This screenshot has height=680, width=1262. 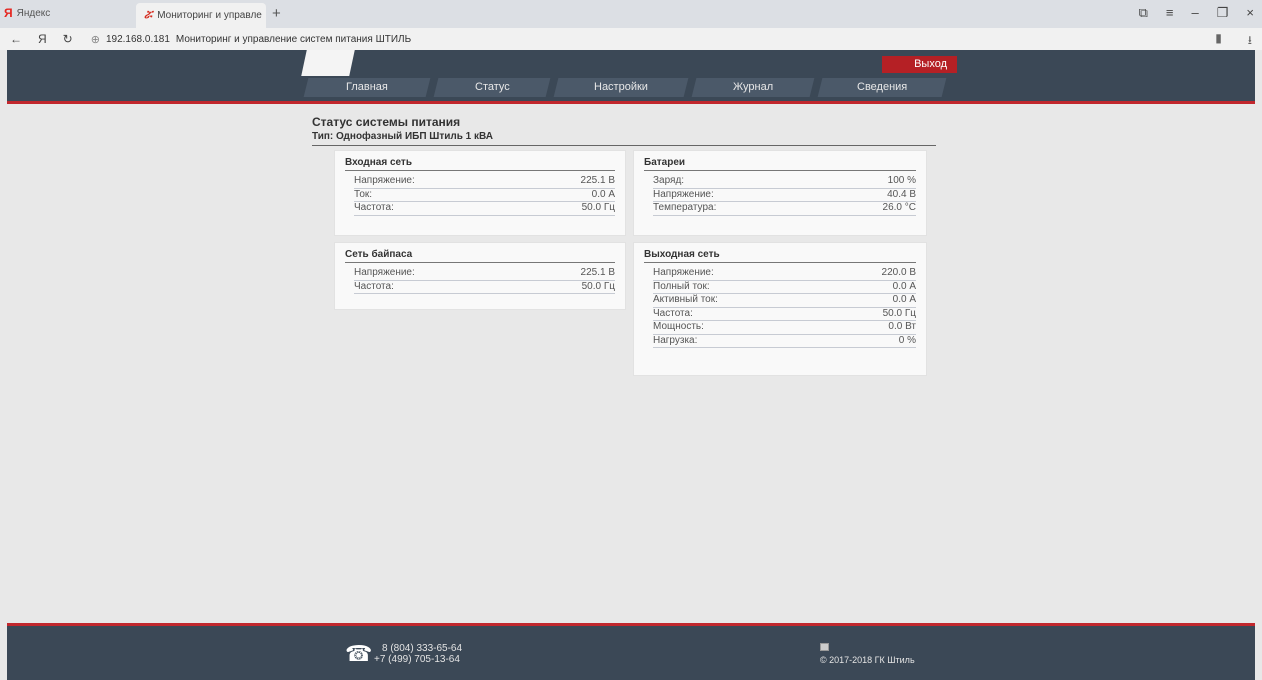 I want to click on row-value: 100 %, so click(x=901, y=180).